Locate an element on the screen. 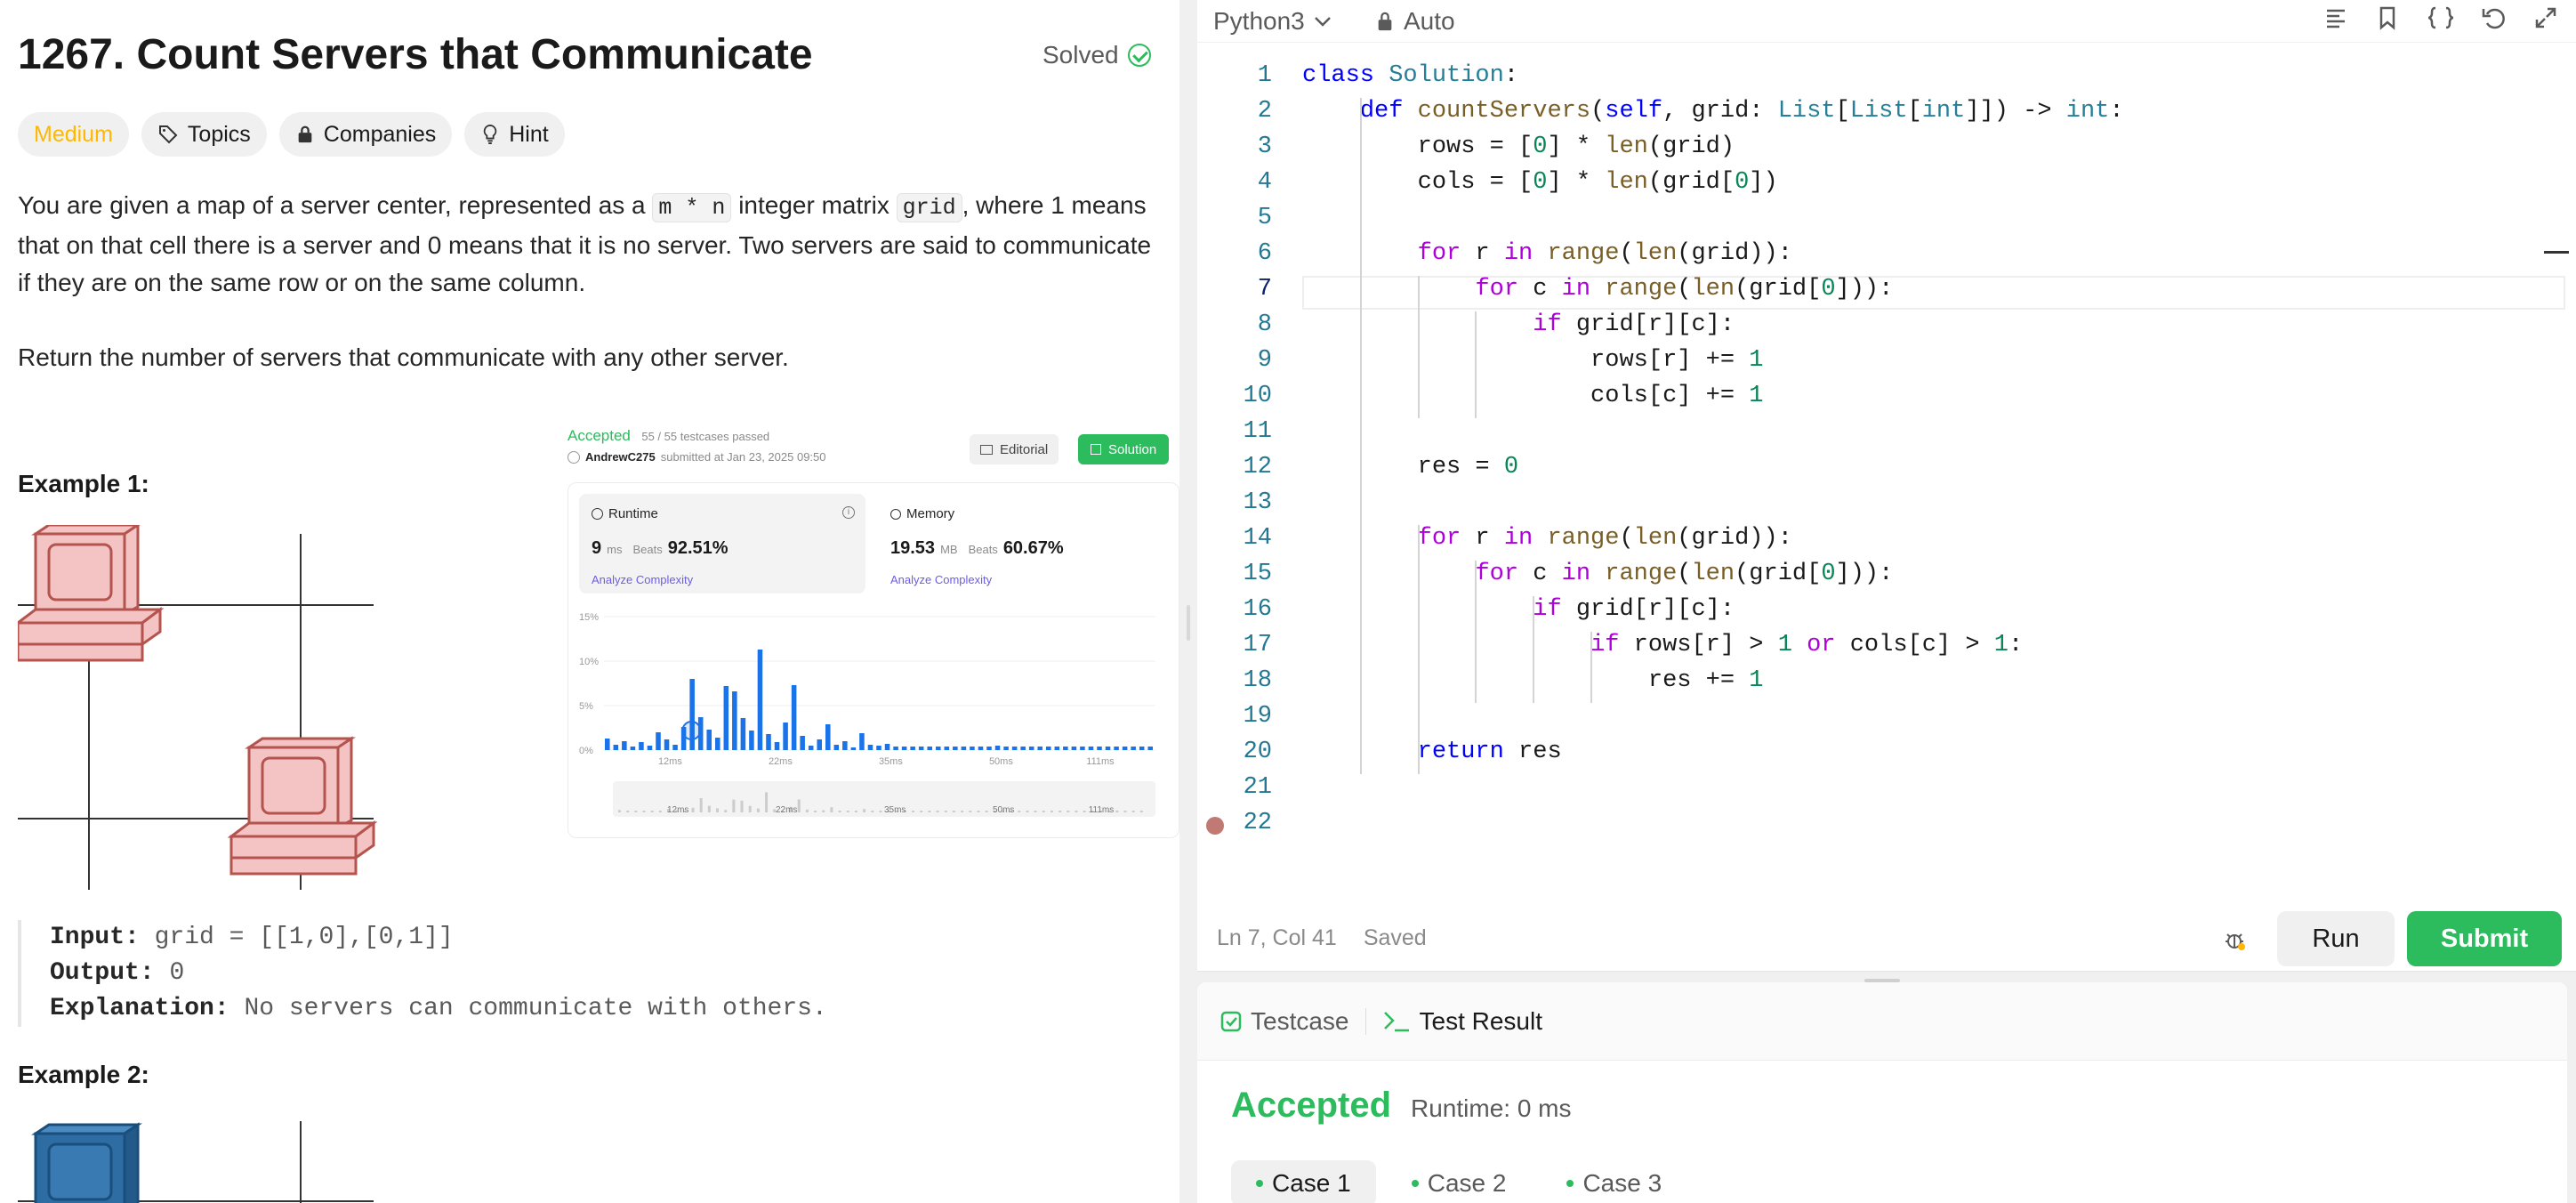 The width and height of the screenshot is (2576, 1203). breakpoint-dot is located at coordinates (1215, 826).